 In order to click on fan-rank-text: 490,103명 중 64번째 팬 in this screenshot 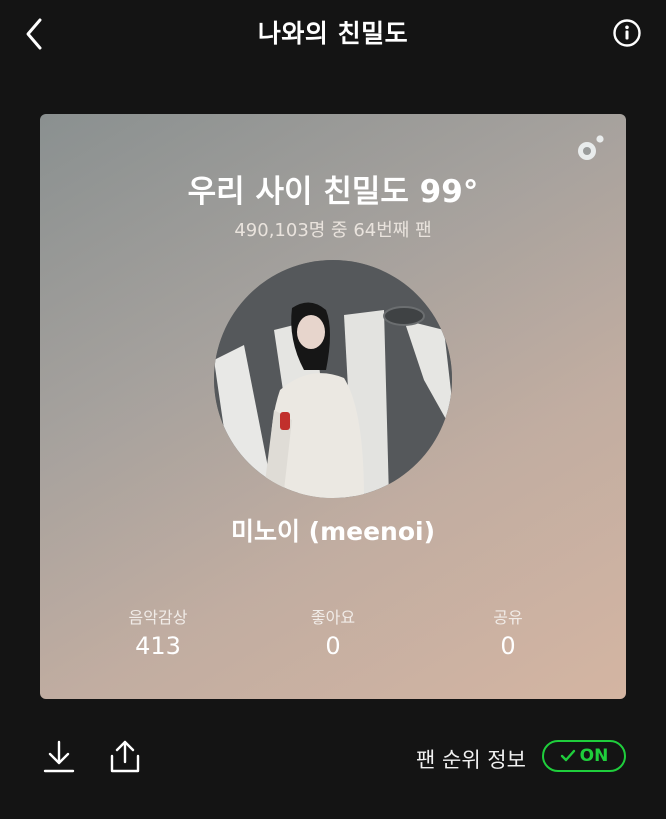, I will do `click(333, 230)`.